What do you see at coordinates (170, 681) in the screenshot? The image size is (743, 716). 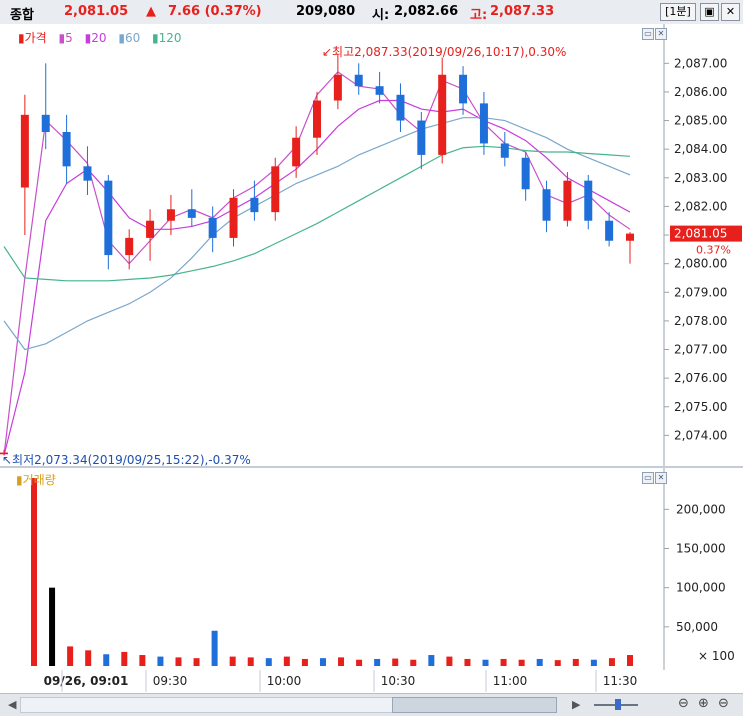 I see `x-tick-label: 09:30` at bounding box center [170, 681].